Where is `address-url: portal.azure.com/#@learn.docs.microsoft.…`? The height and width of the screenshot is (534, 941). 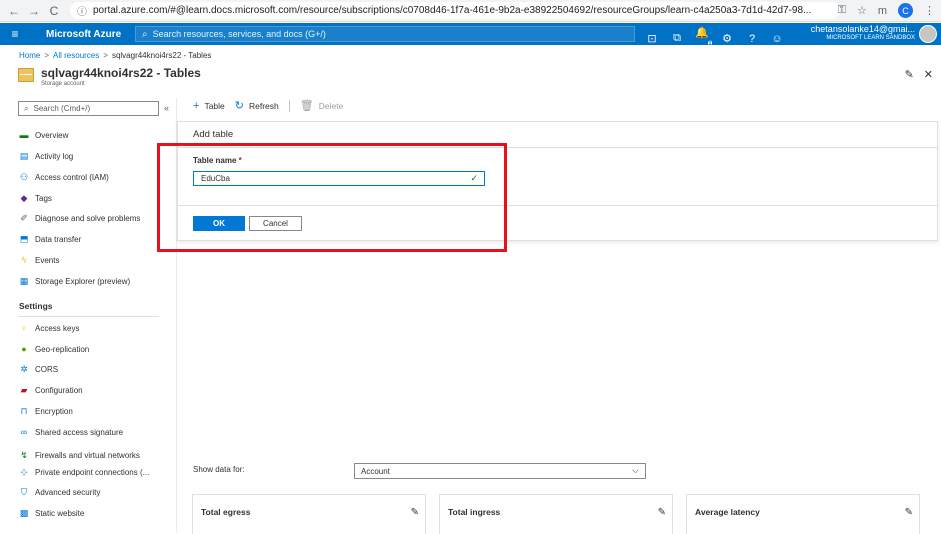
address-url: portal.azure.com/#@learn.docs.microsoft.… is located at coordinates (452, 10).